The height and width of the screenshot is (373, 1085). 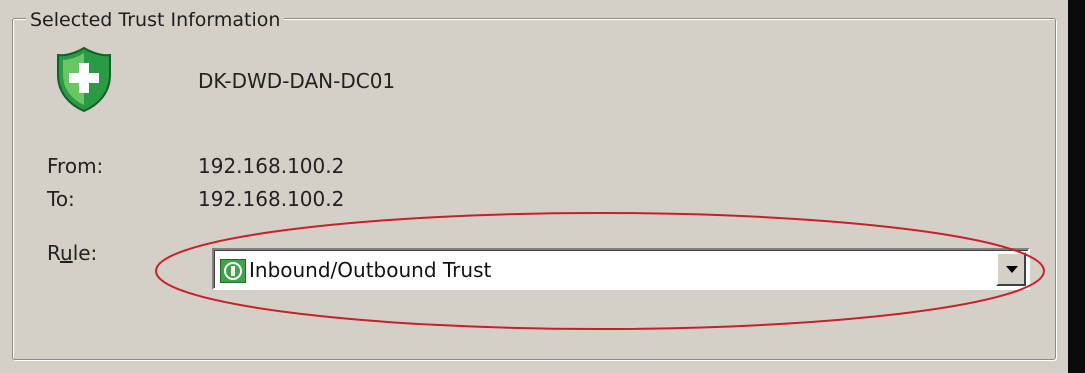 What do you see at coordinates (233, 271) in the screenshot?
I see `inbound-outbound-trust-icon` at bounding box center [233, 271].